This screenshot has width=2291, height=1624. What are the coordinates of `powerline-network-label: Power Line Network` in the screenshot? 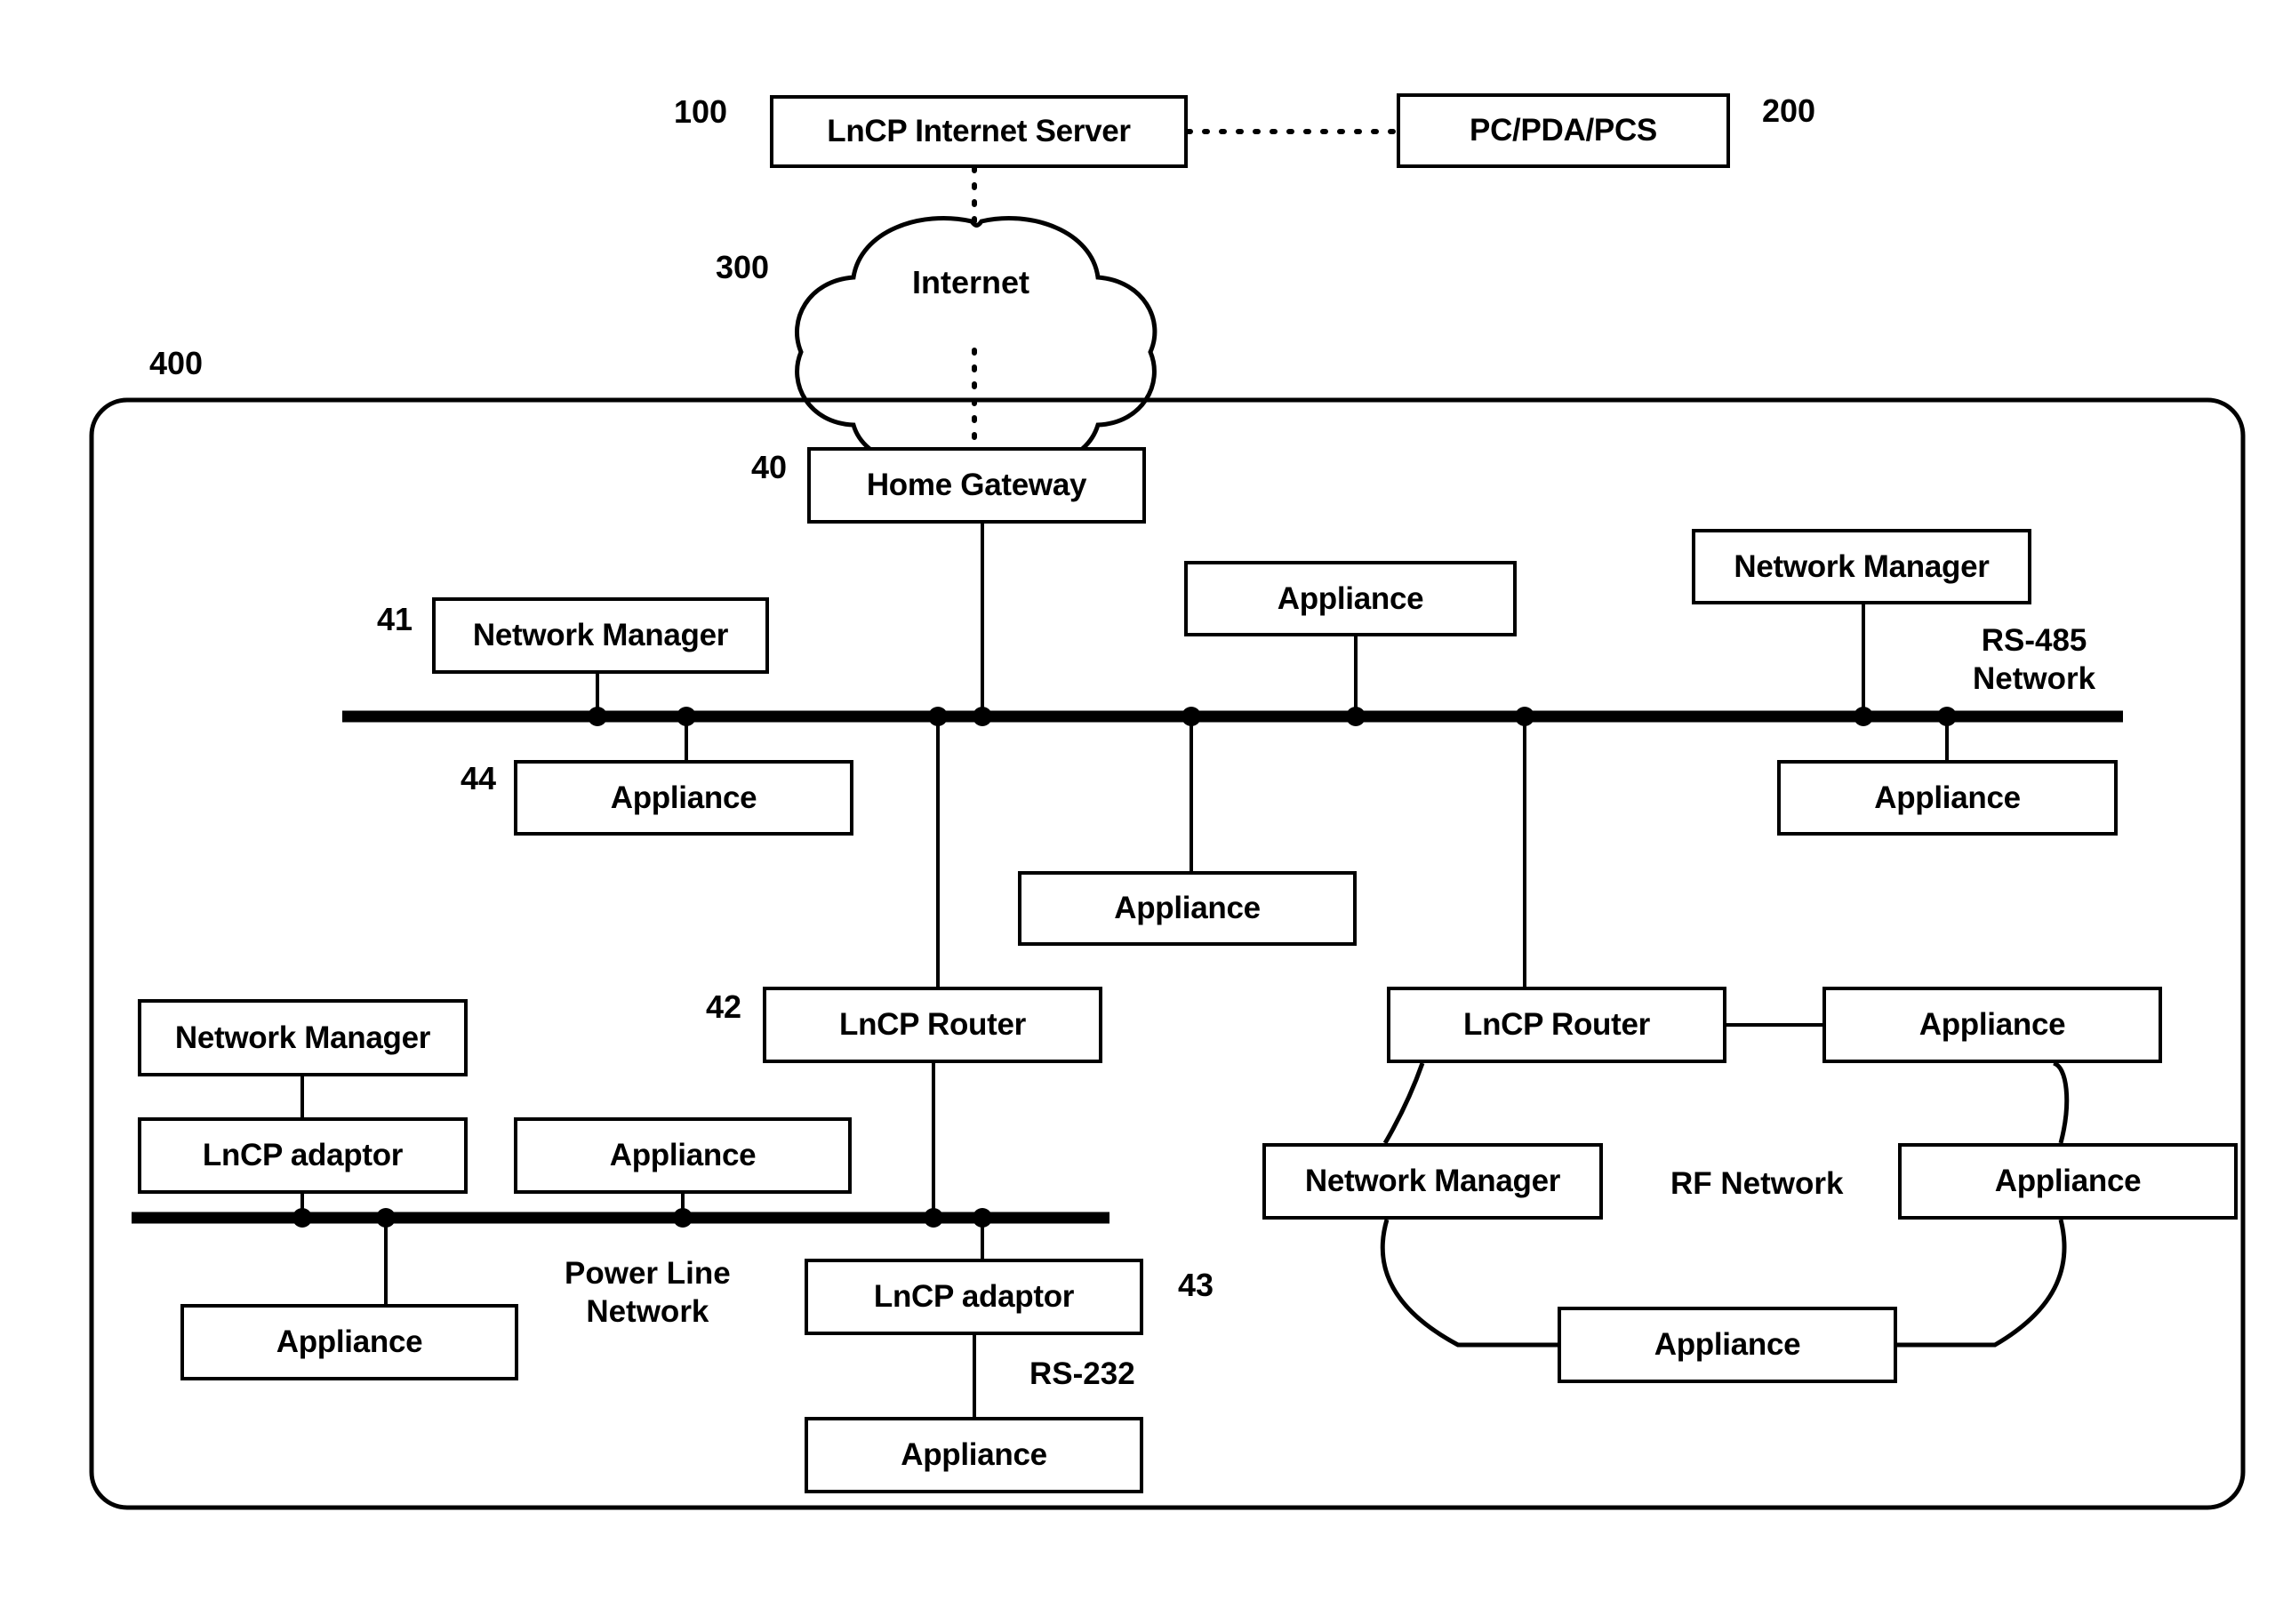 It's located at (648, 1293).